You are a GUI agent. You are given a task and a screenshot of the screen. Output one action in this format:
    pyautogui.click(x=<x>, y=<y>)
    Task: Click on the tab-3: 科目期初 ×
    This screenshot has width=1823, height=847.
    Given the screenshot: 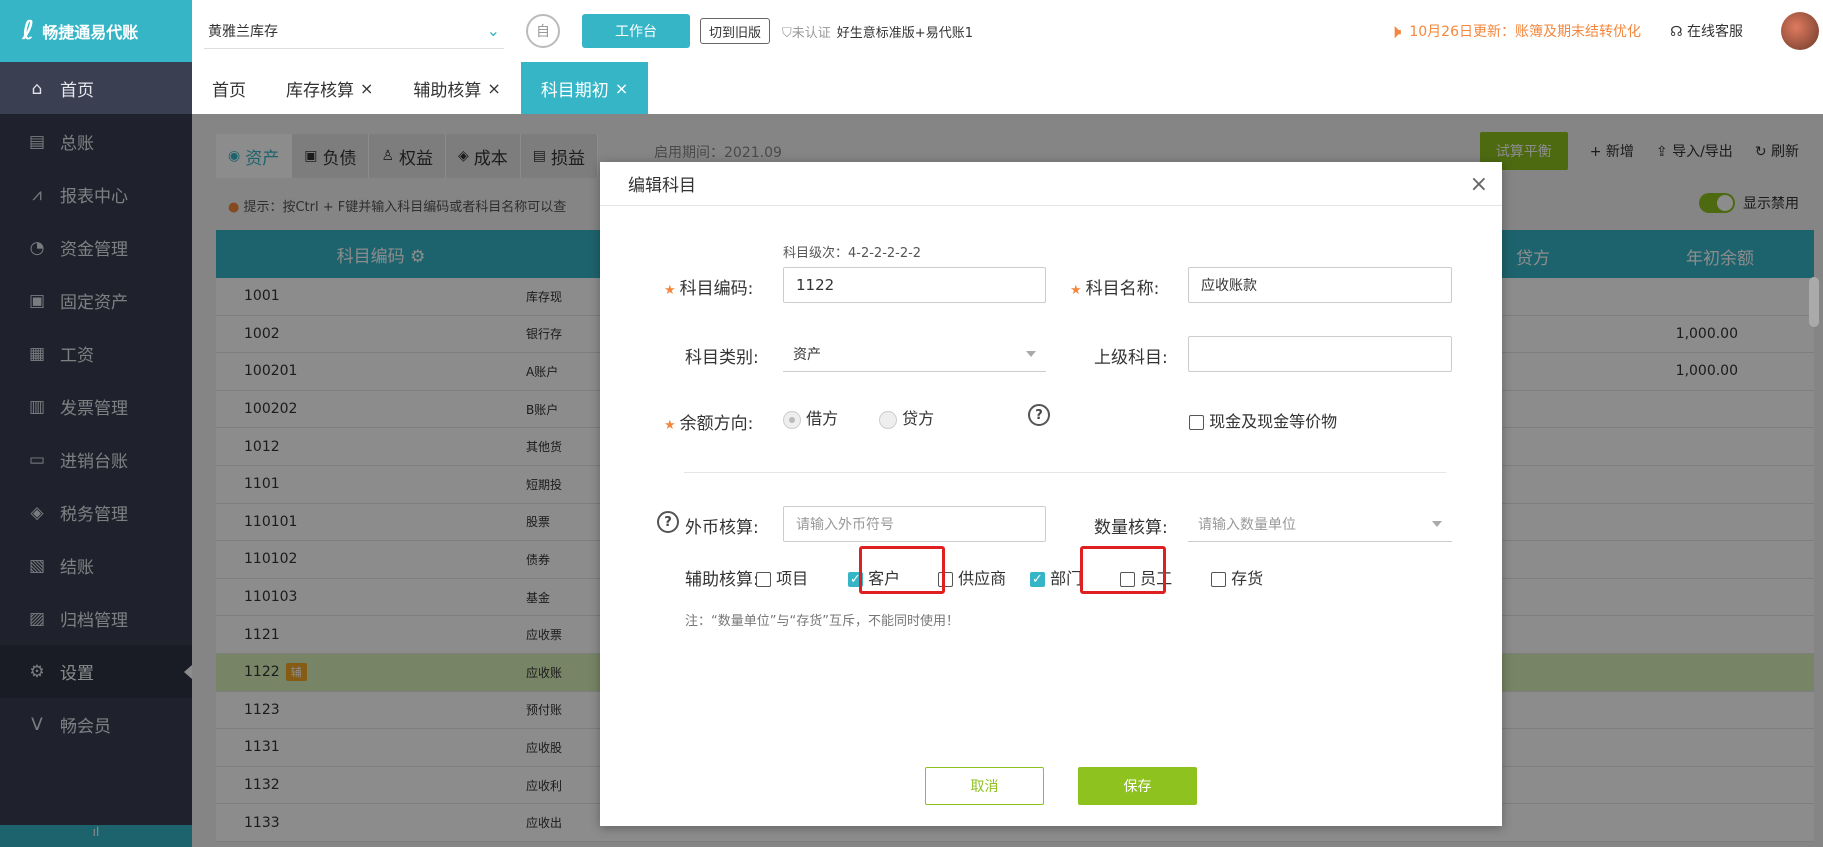 What is the action you would take?
    pyautogui.click(x=584, y=88)
    